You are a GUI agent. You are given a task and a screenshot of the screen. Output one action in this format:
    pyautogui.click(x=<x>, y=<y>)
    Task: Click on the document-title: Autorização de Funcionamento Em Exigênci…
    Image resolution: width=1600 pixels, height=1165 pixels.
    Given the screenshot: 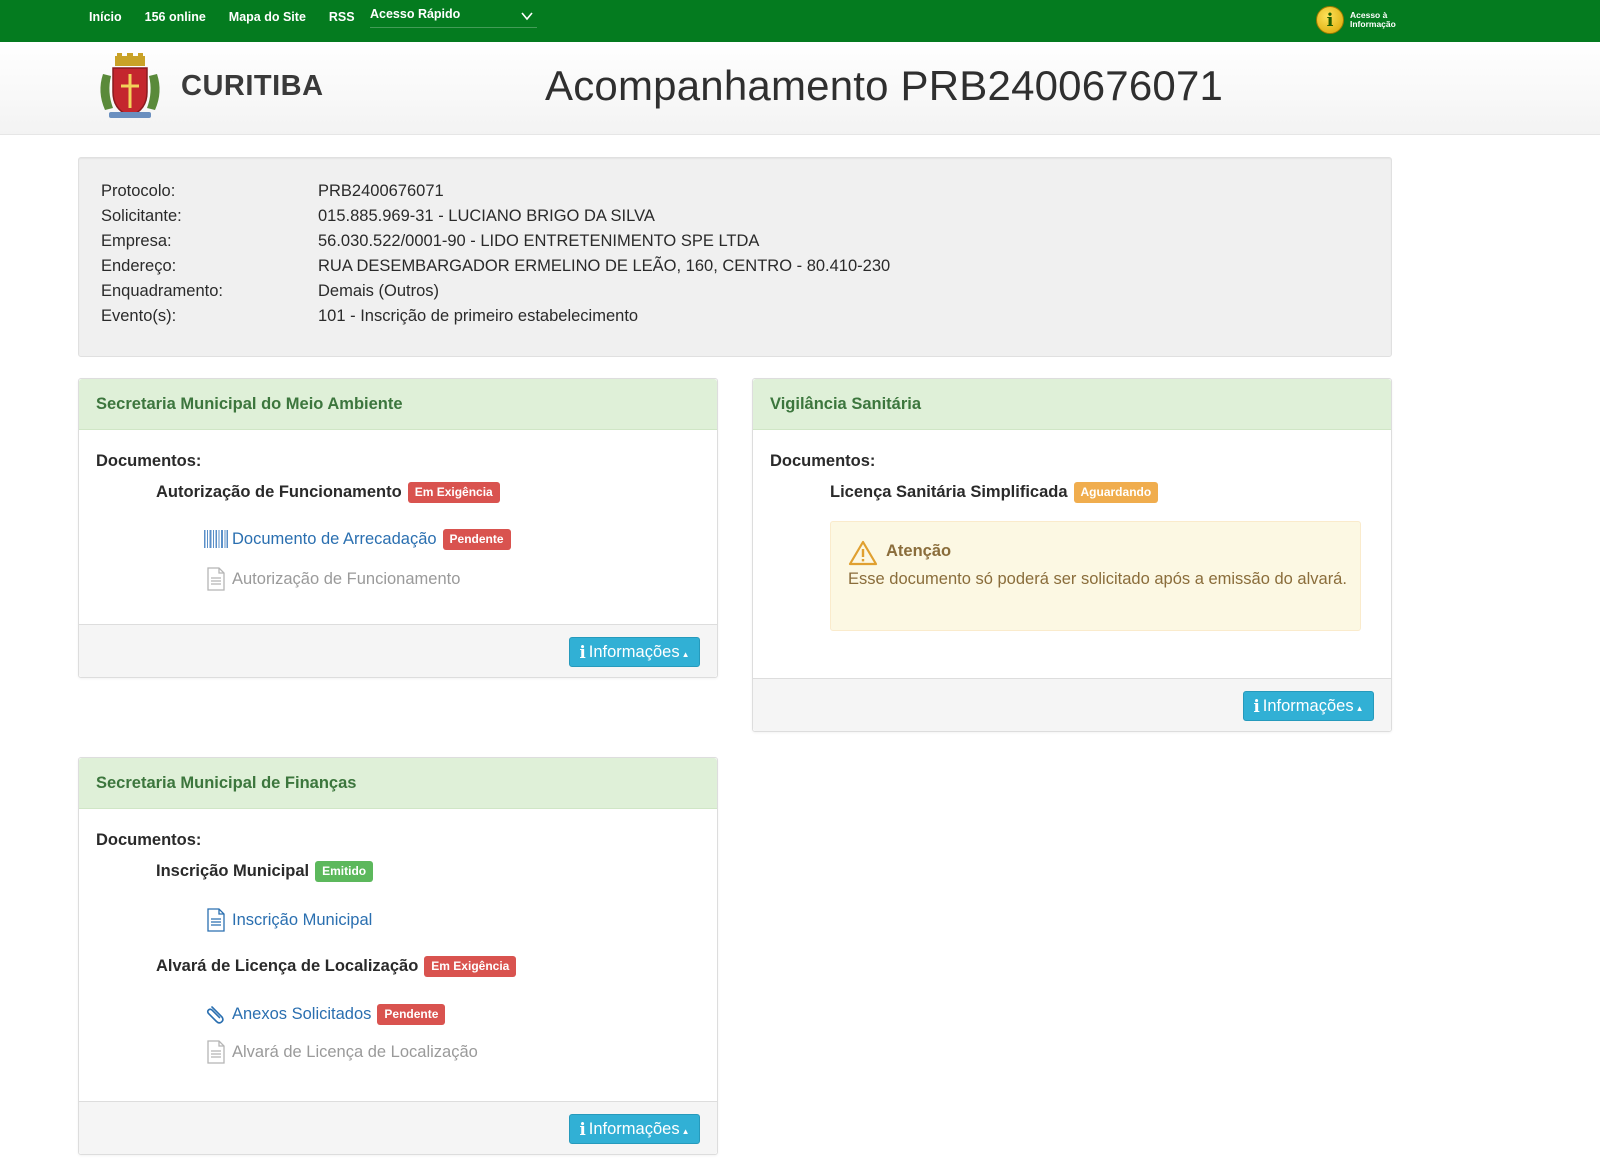 What is the action you would take?
    pyautogui.click(x=328, y=492)
    